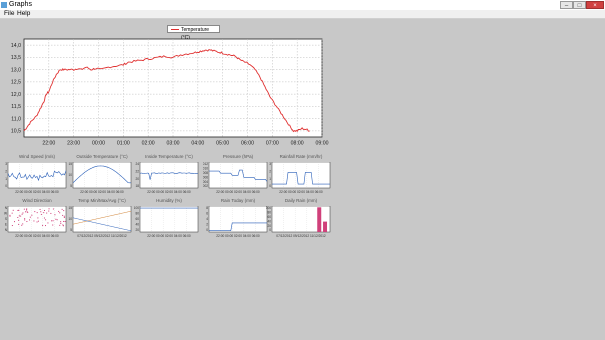 This screenshot has width=605, height=340. I want to click on mini-y-tick: 1008, so click(205, 173).